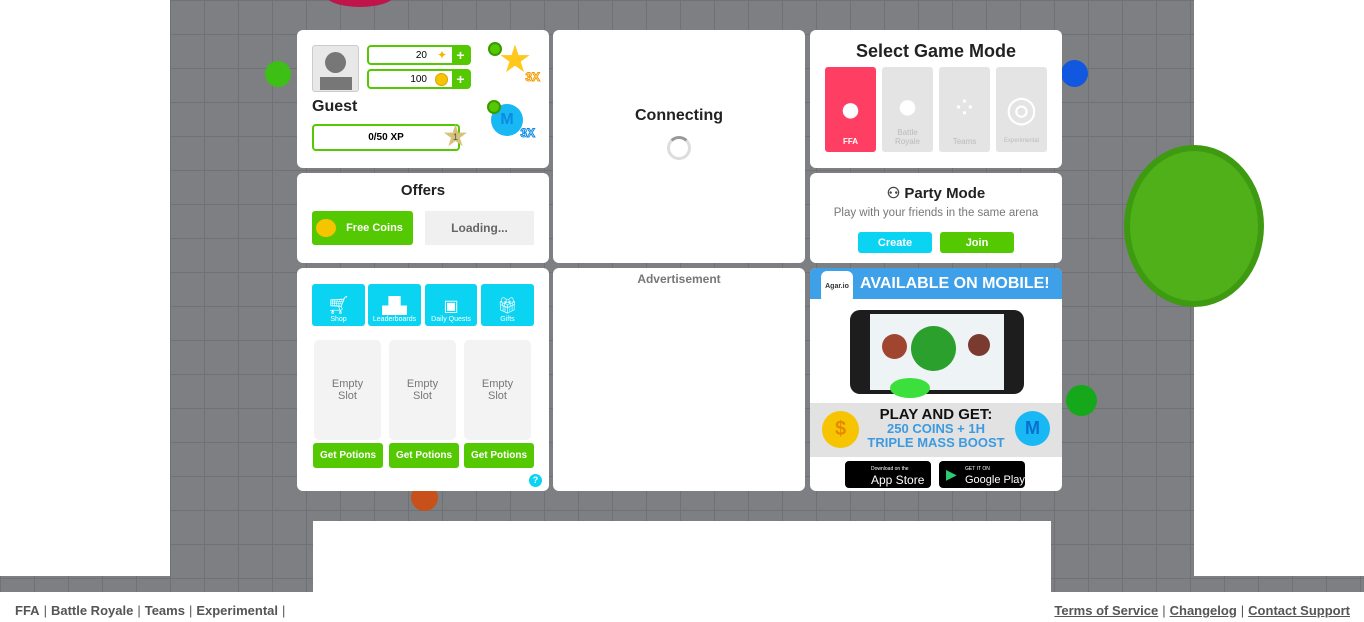 This screenshot has width=1364, height=622. I want to click on footer-link-changelog: Changelog, so click(1203, 610).